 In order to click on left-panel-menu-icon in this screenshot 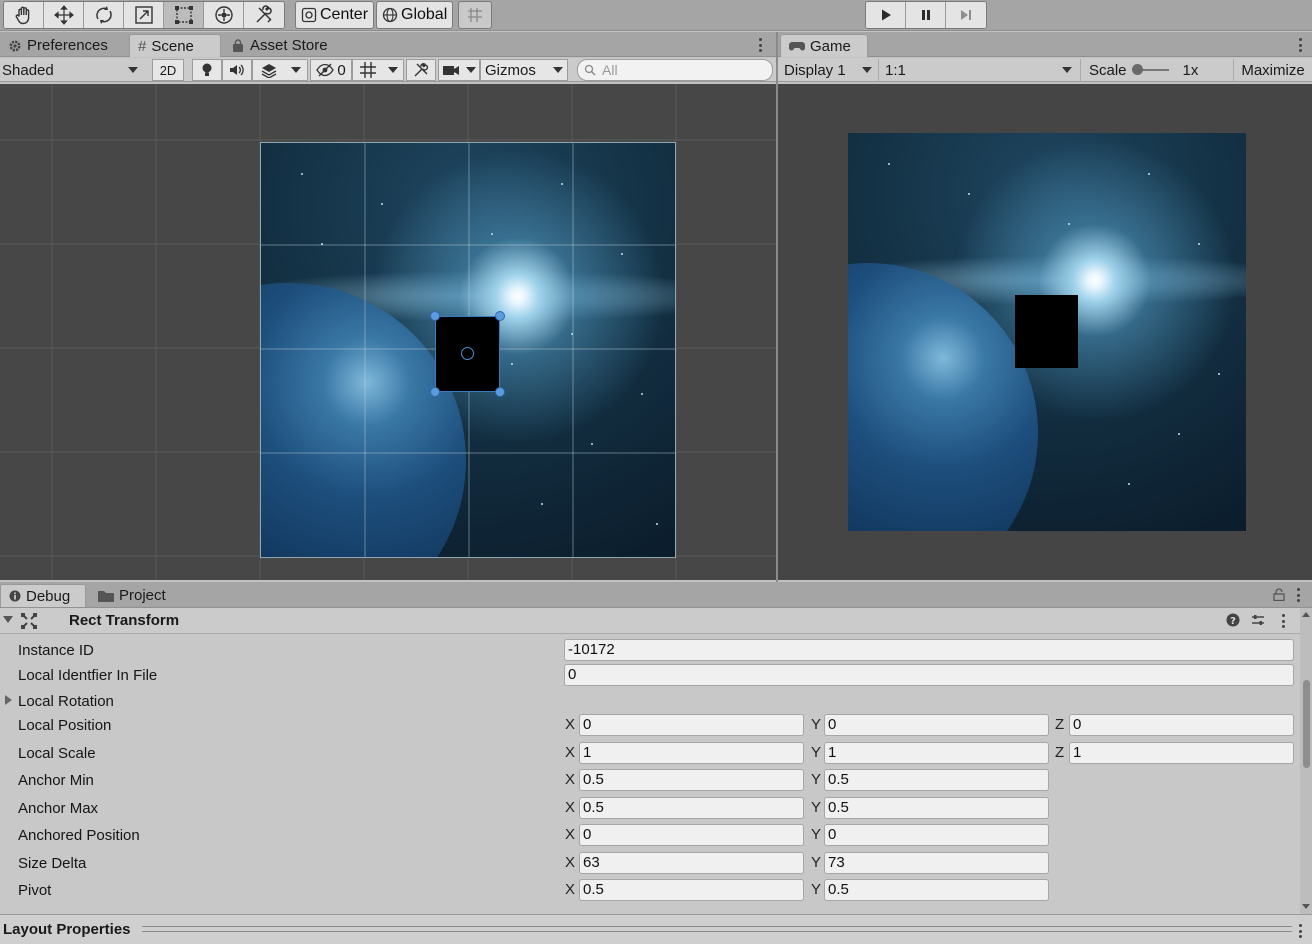, I will do `click(760, 45)`.